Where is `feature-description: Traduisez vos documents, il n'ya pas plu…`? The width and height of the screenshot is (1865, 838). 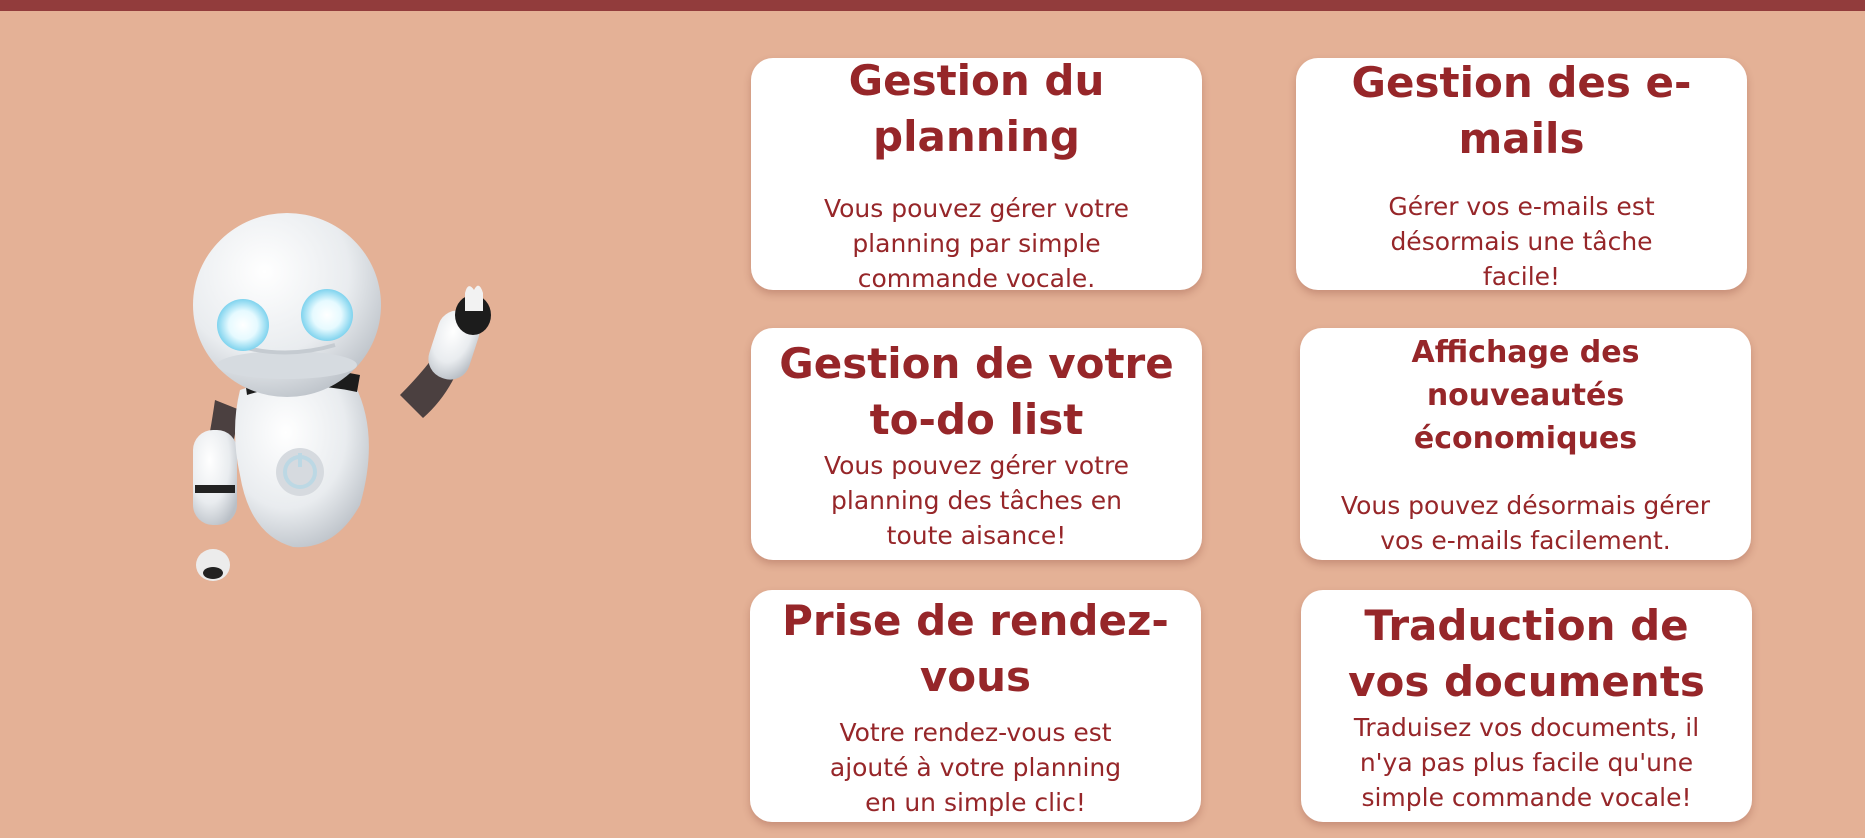
feature-description: Traduisez vos documents, il n'ya pas plu… is located at coordinates (1526, 762).